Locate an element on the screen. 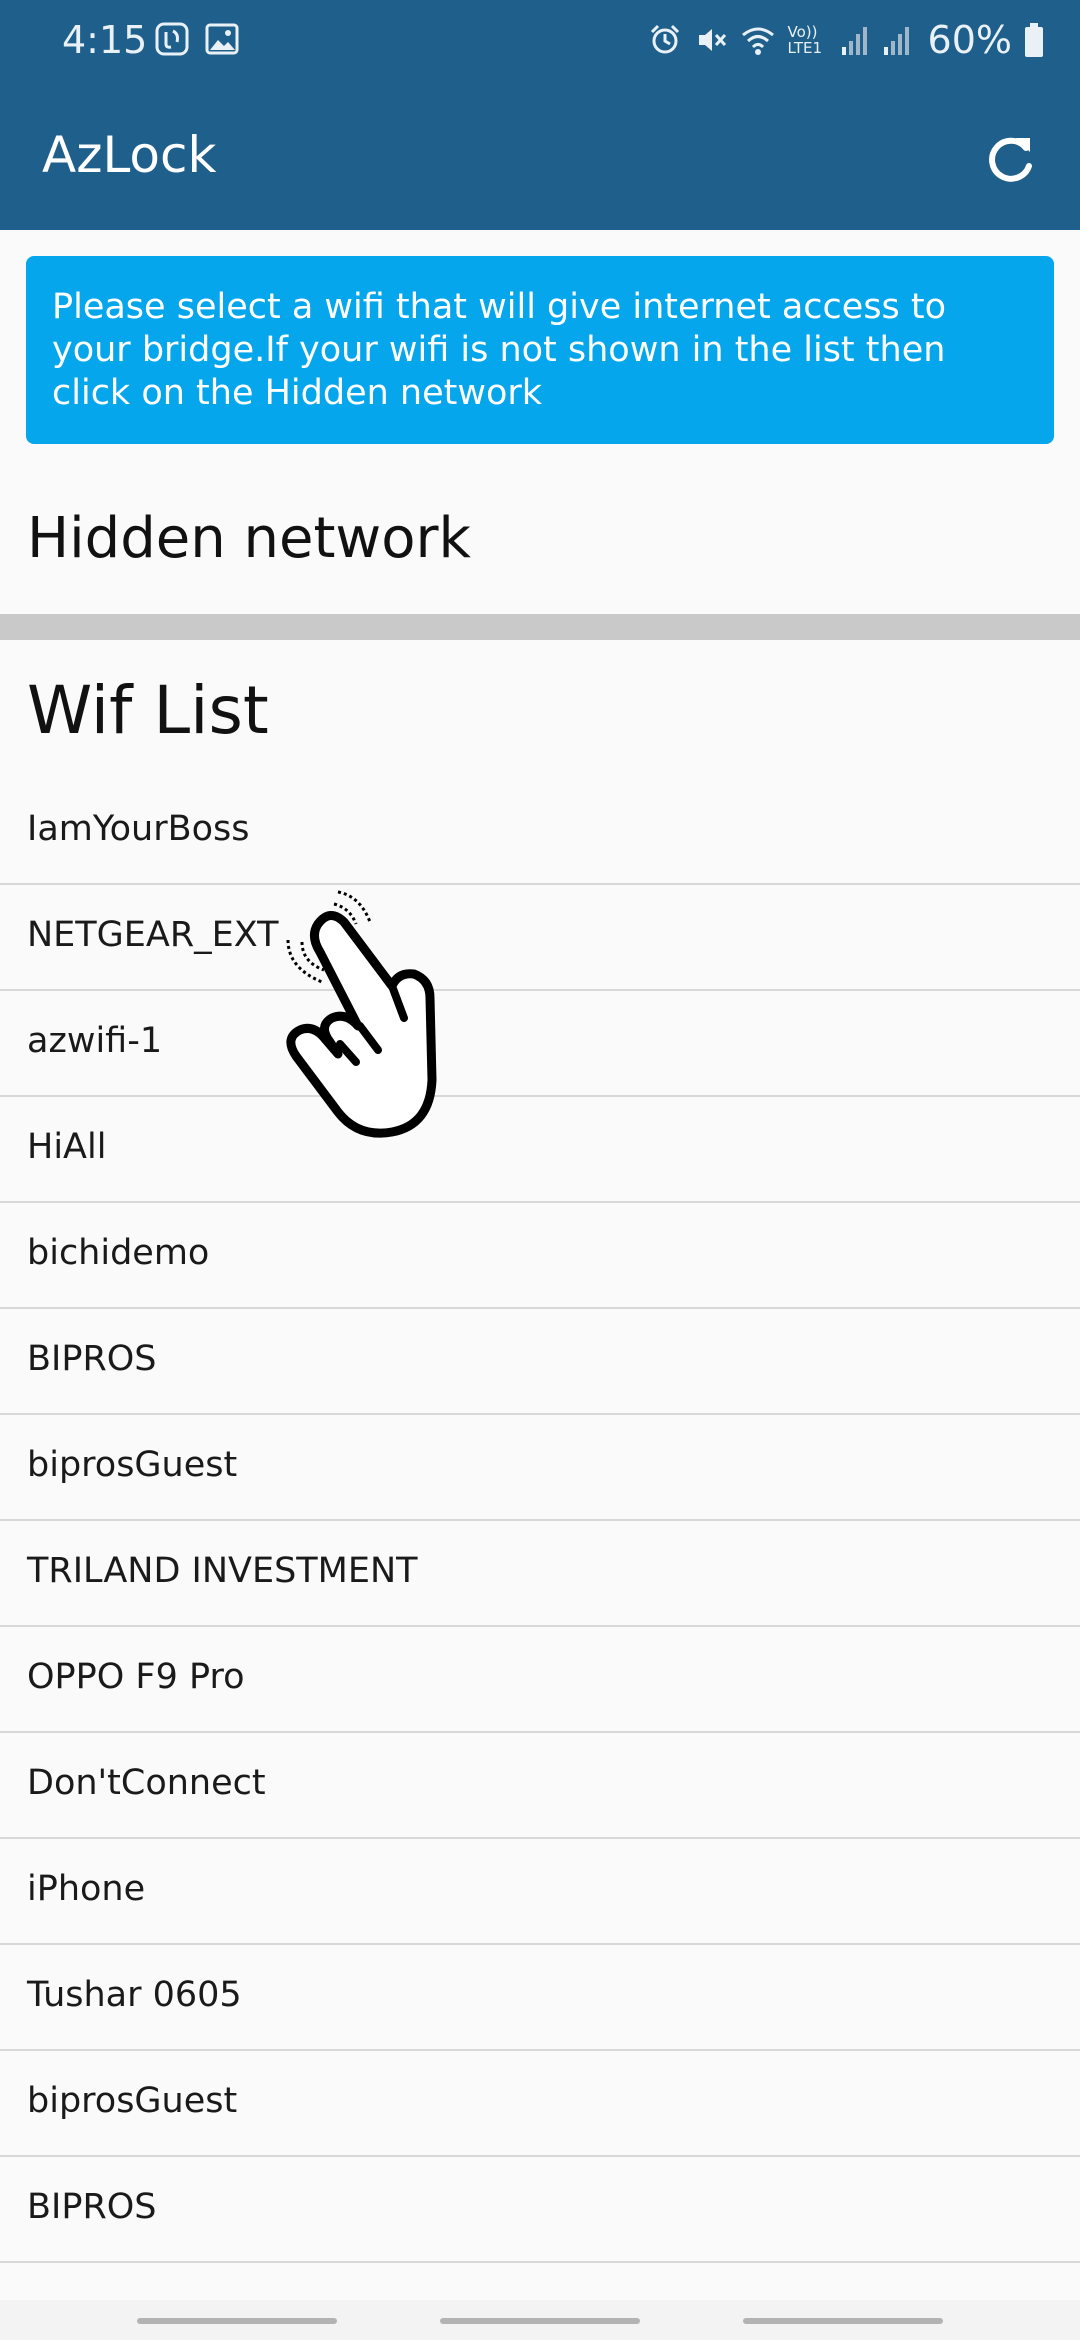  section-divider is located at coordinates (540, 627).